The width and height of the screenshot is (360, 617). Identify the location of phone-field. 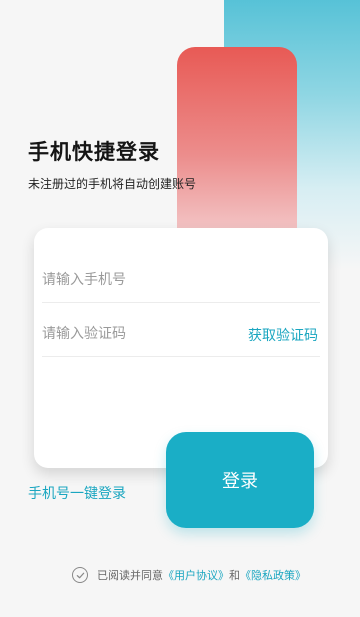
(181, 279).